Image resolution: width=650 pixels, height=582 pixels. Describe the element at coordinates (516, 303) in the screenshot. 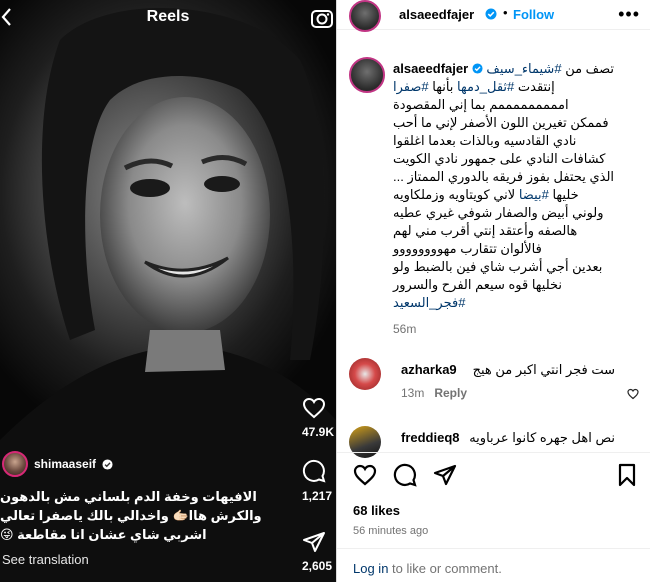

I see `caption-line: #فجر_السعيد` at that location.